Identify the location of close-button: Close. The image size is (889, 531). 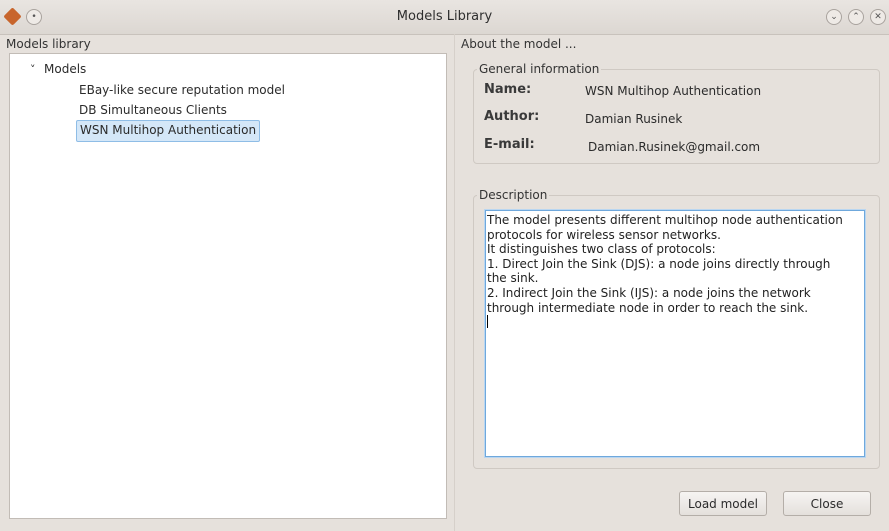
(827, 503).